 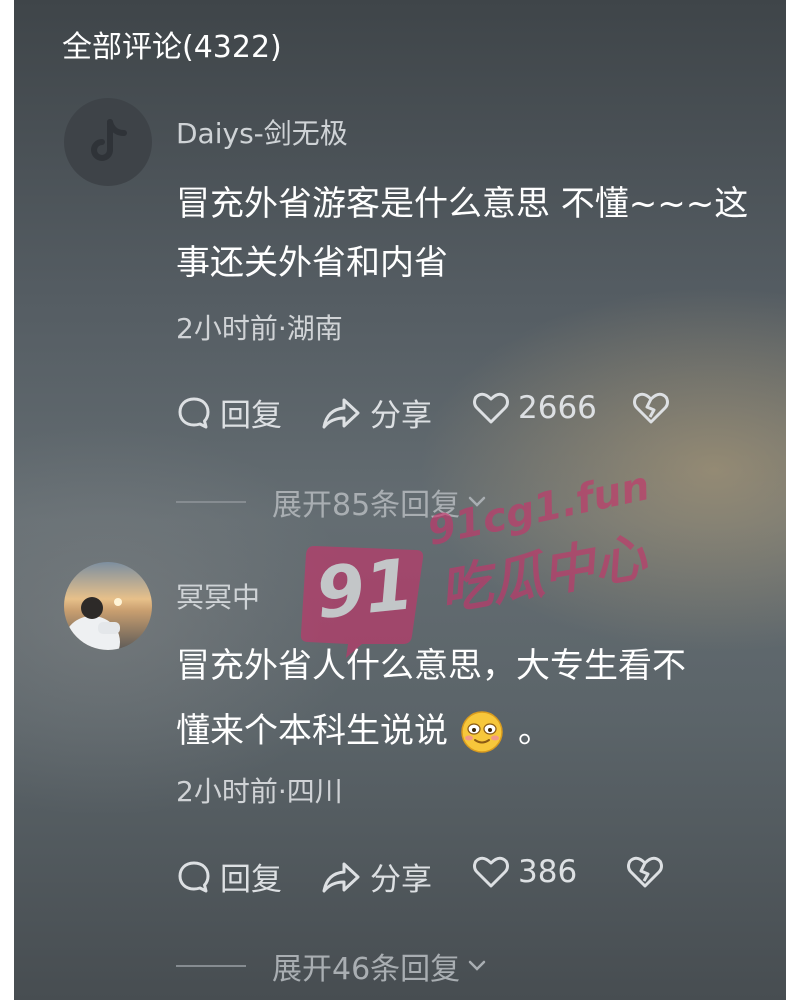 I want to click on comment-text-line: 冒充外省人什么意思，大专生看不, so click(x=431, y=666).